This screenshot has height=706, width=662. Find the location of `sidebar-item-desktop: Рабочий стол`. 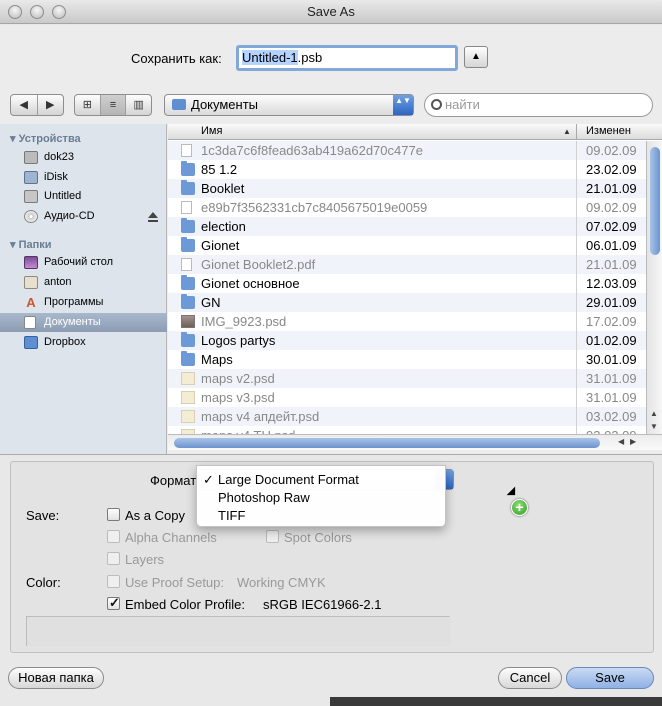

sidebar-item-desktop: Рабочий стол is located at coordinates (83, 262).